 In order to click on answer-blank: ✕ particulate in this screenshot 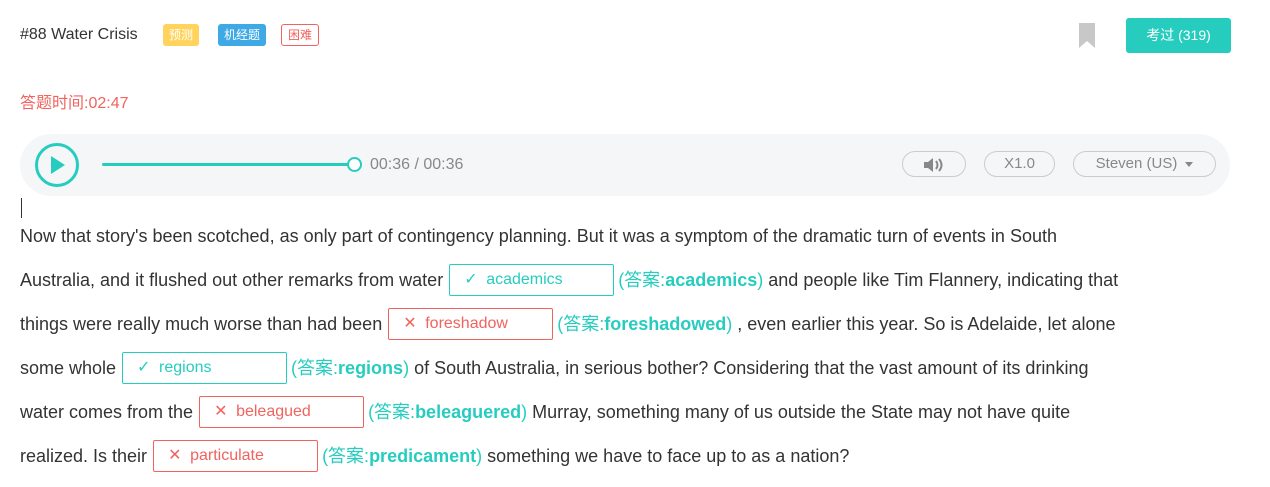, I will do `click(236, 456)`.